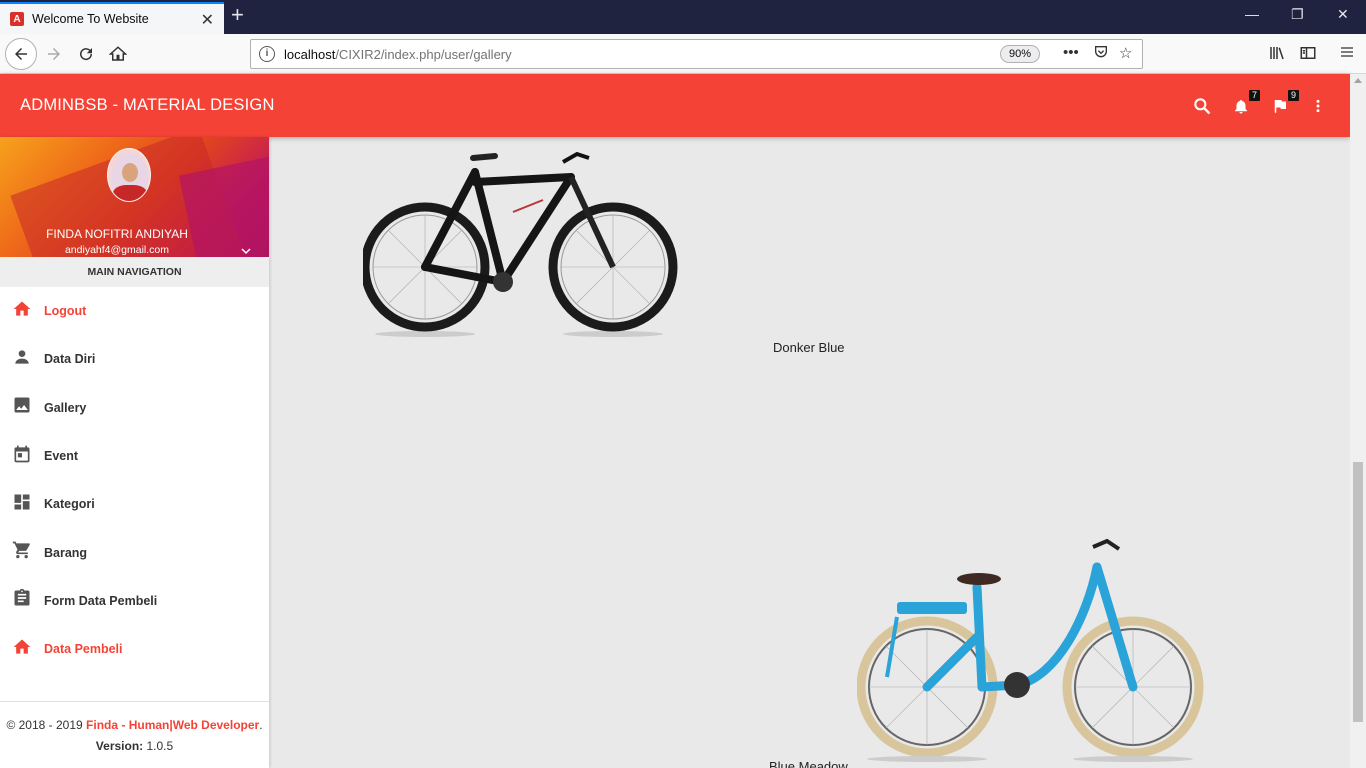  I want to click on more-vert-icon, so click(1321, 107).